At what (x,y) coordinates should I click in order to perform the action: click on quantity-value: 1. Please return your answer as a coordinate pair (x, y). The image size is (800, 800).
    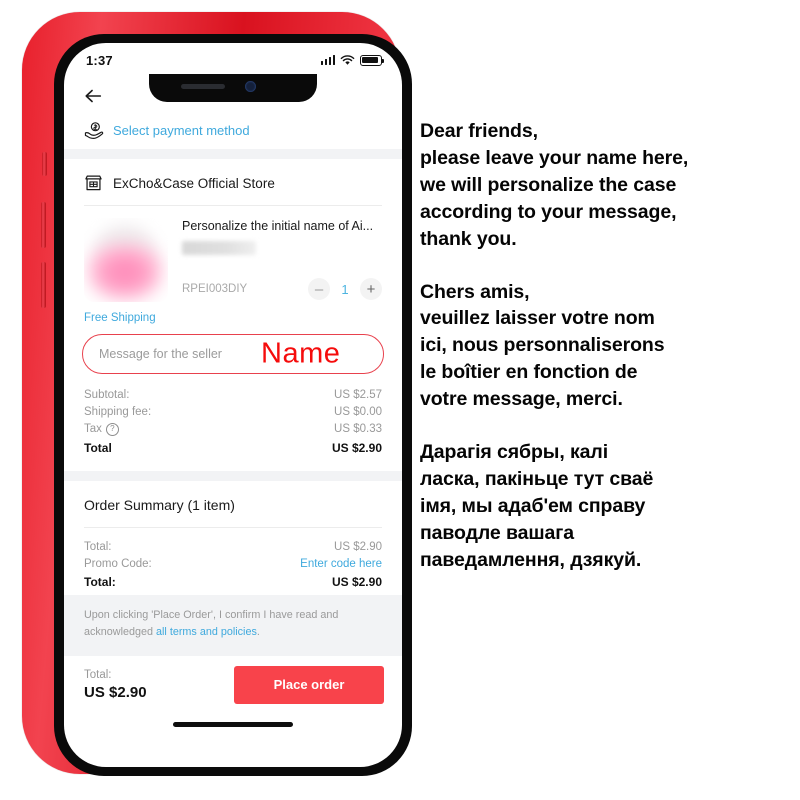
    Looking at the image, I should click on (345, 289).